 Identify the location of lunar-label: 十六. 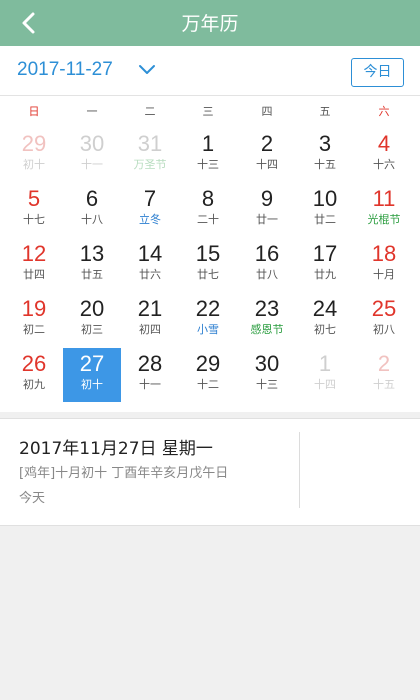
(384, 164).